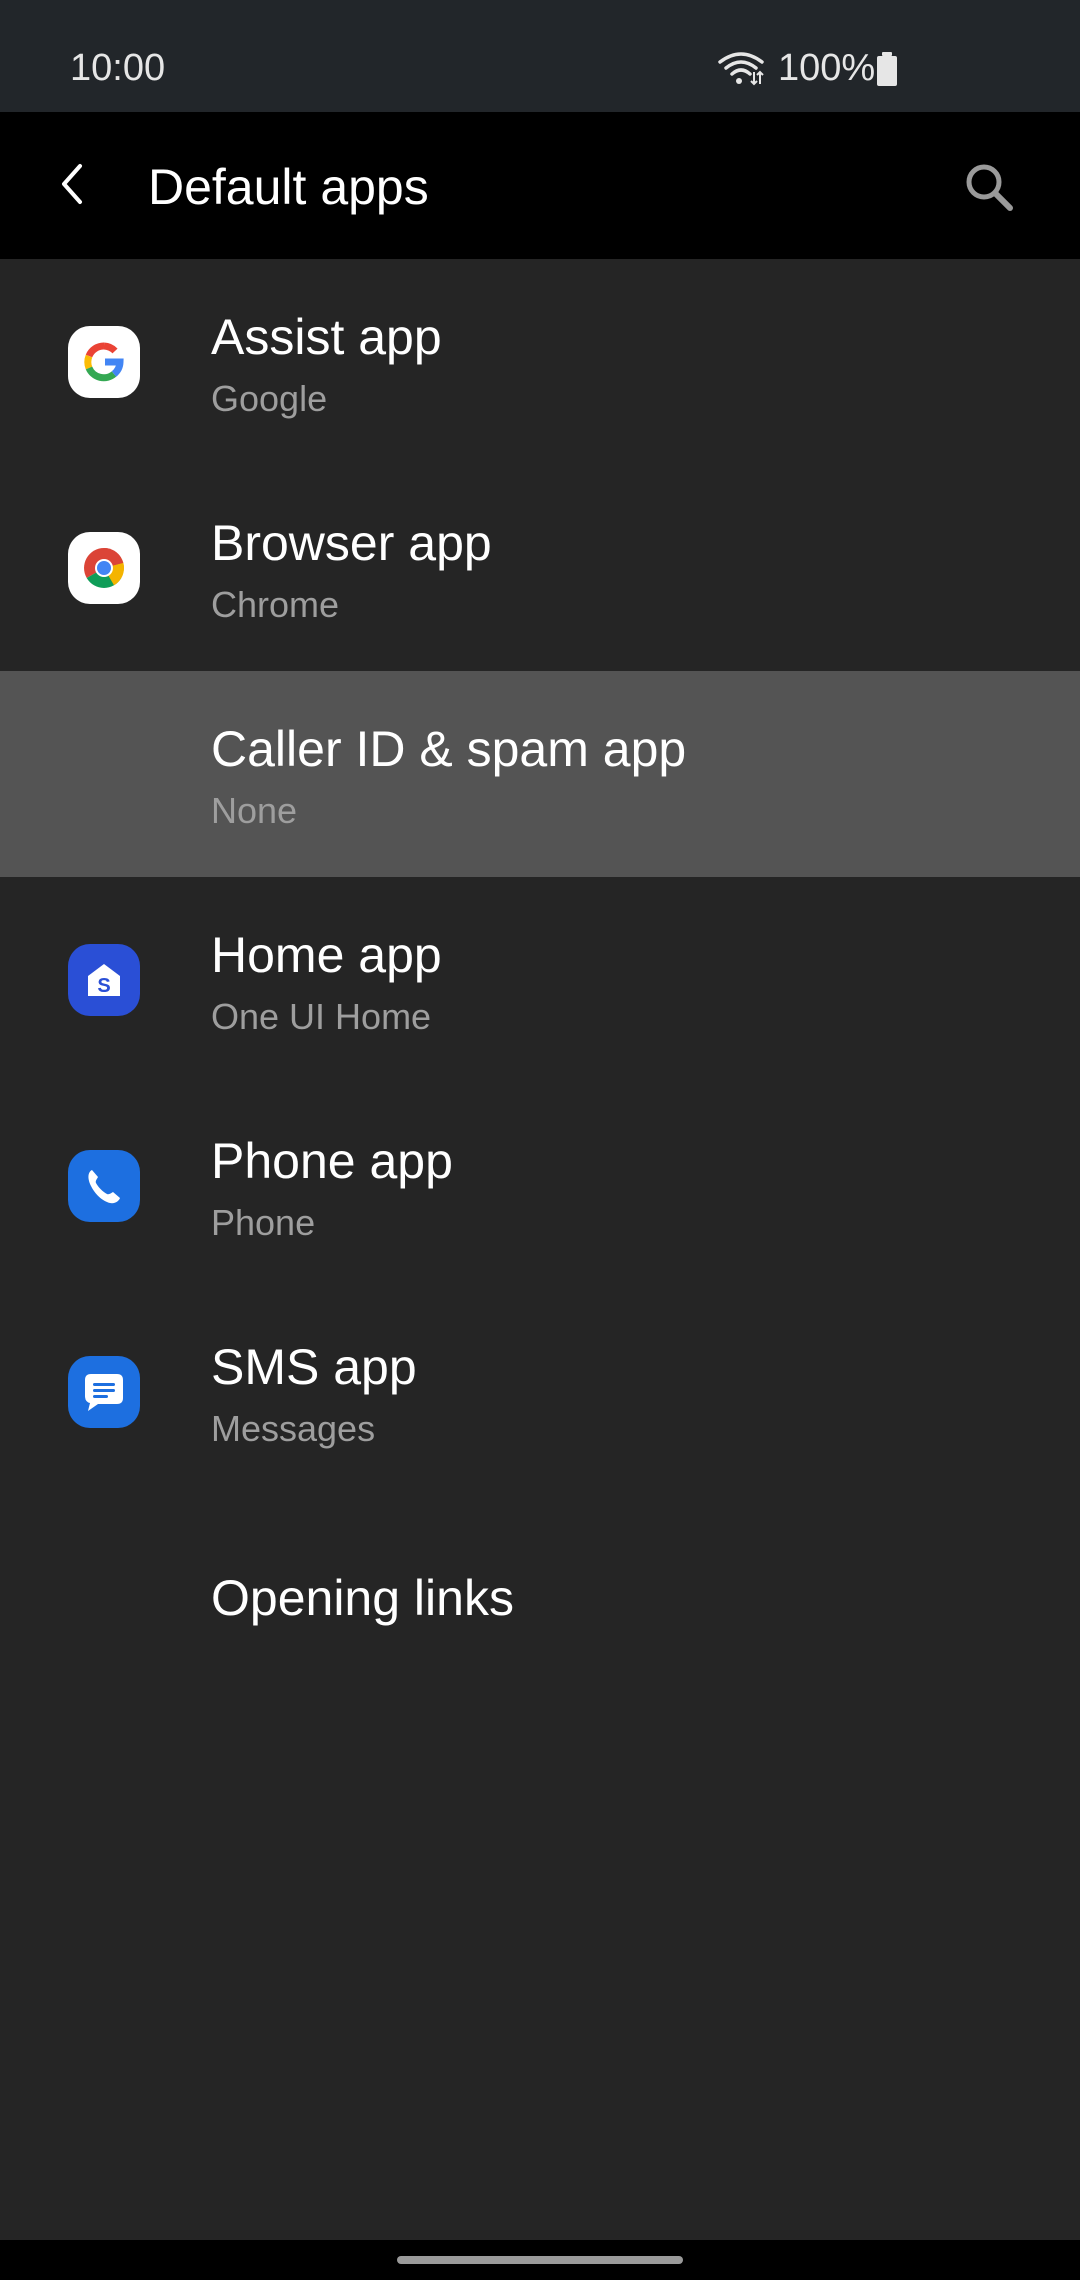 The height and width of the screenshot is (2280, 1080). I want to click on svg-text: S, so click(103, 986).